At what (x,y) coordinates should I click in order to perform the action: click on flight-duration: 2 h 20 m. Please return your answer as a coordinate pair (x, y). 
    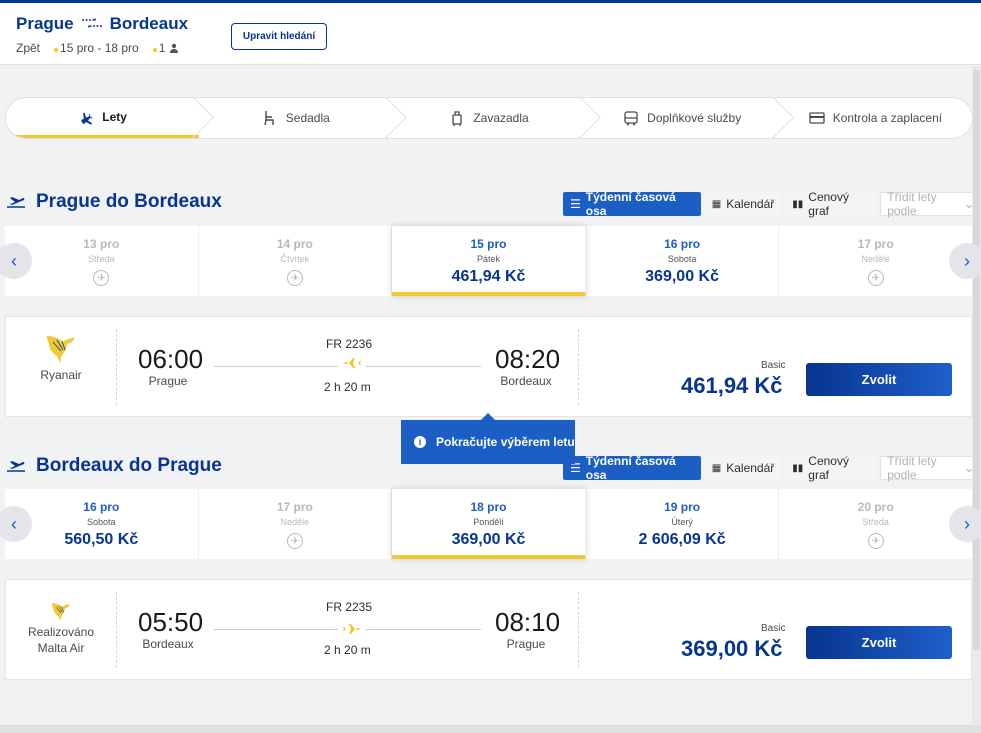
    Looking at the image, I should click on (347, 650).